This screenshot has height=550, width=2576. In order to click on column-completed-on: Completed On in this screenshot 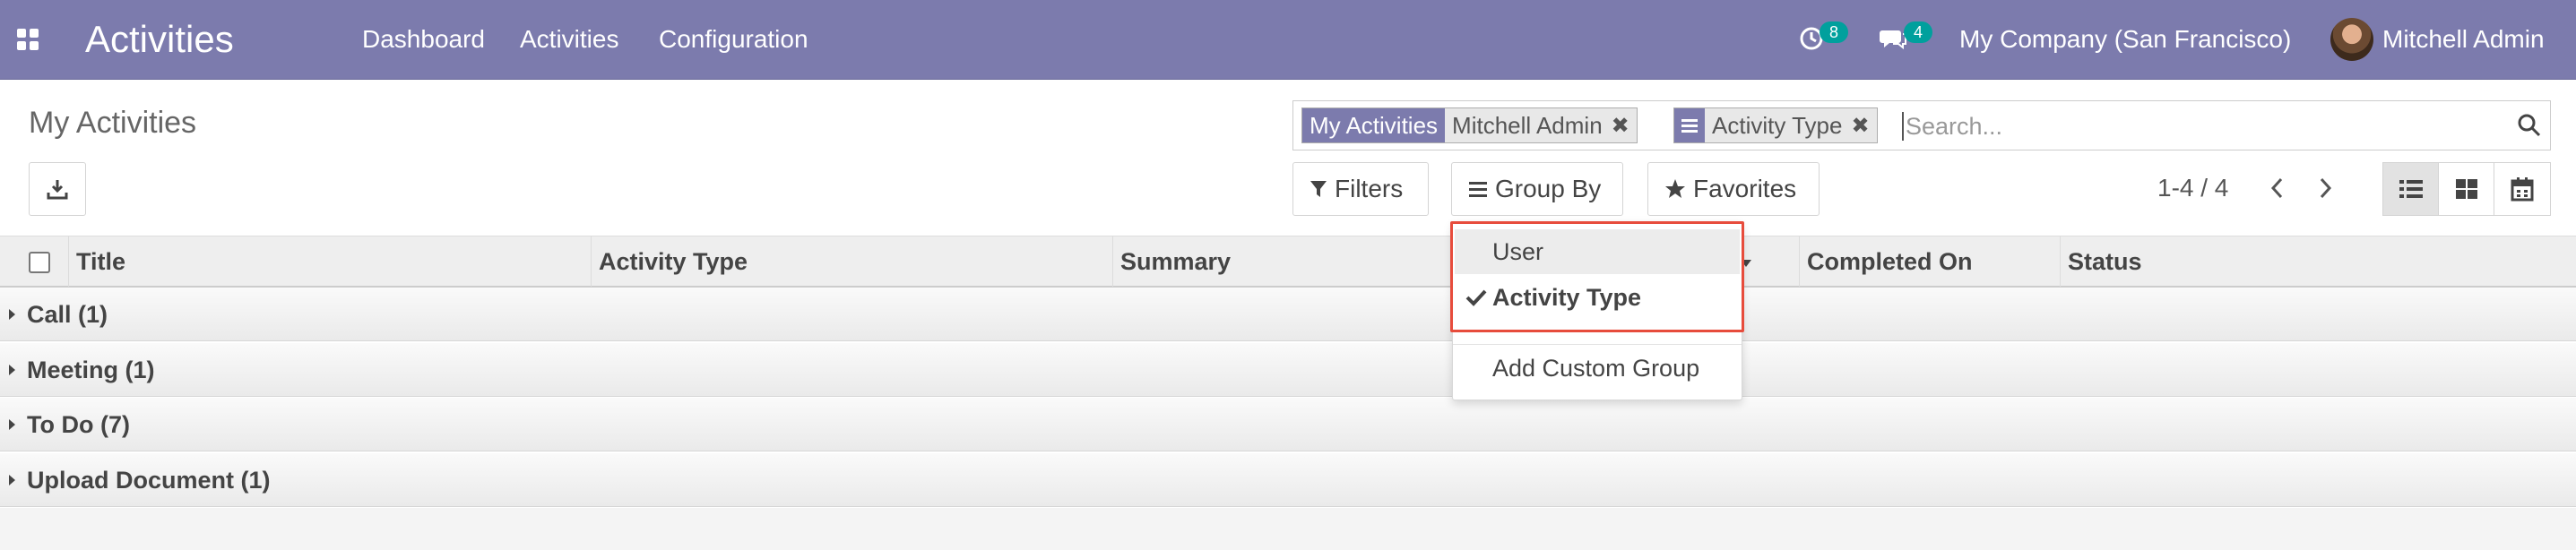, I will do `click(1929, 261)`.